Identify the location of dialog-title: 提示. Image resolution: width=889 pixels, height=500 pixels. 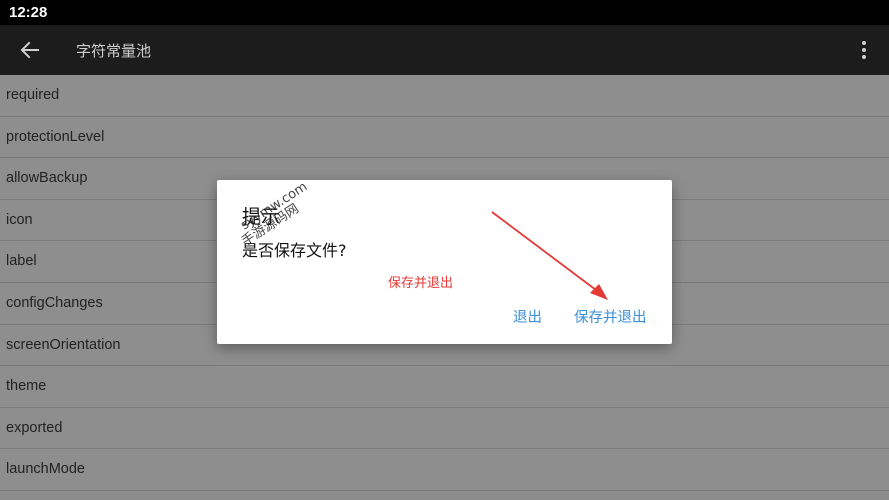
(261, 217).